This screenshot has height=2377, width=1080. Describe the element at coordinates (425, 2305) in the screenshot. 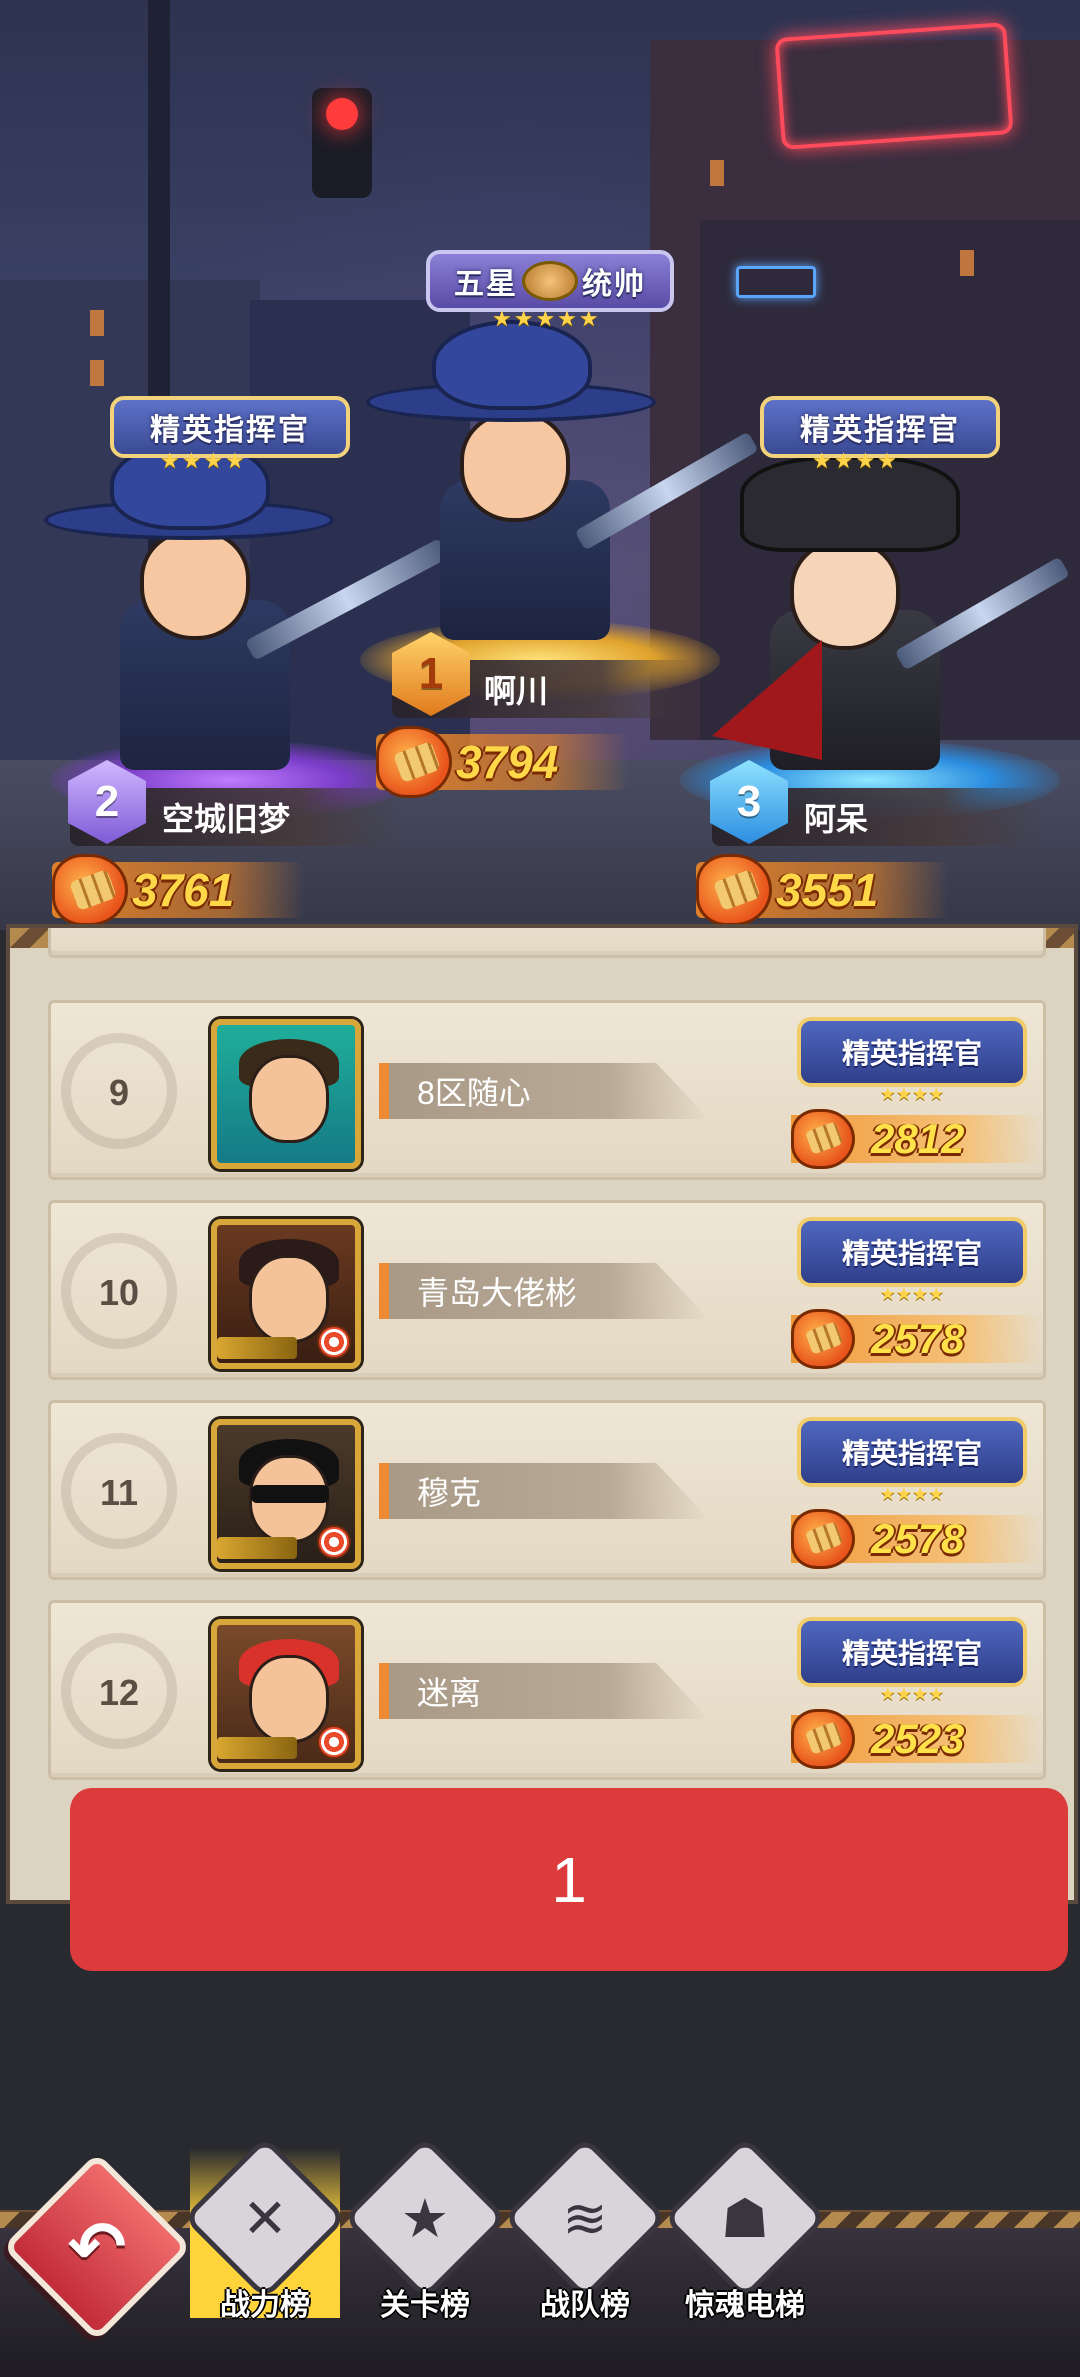

I see `tab-label: 关卡榜` at that location.